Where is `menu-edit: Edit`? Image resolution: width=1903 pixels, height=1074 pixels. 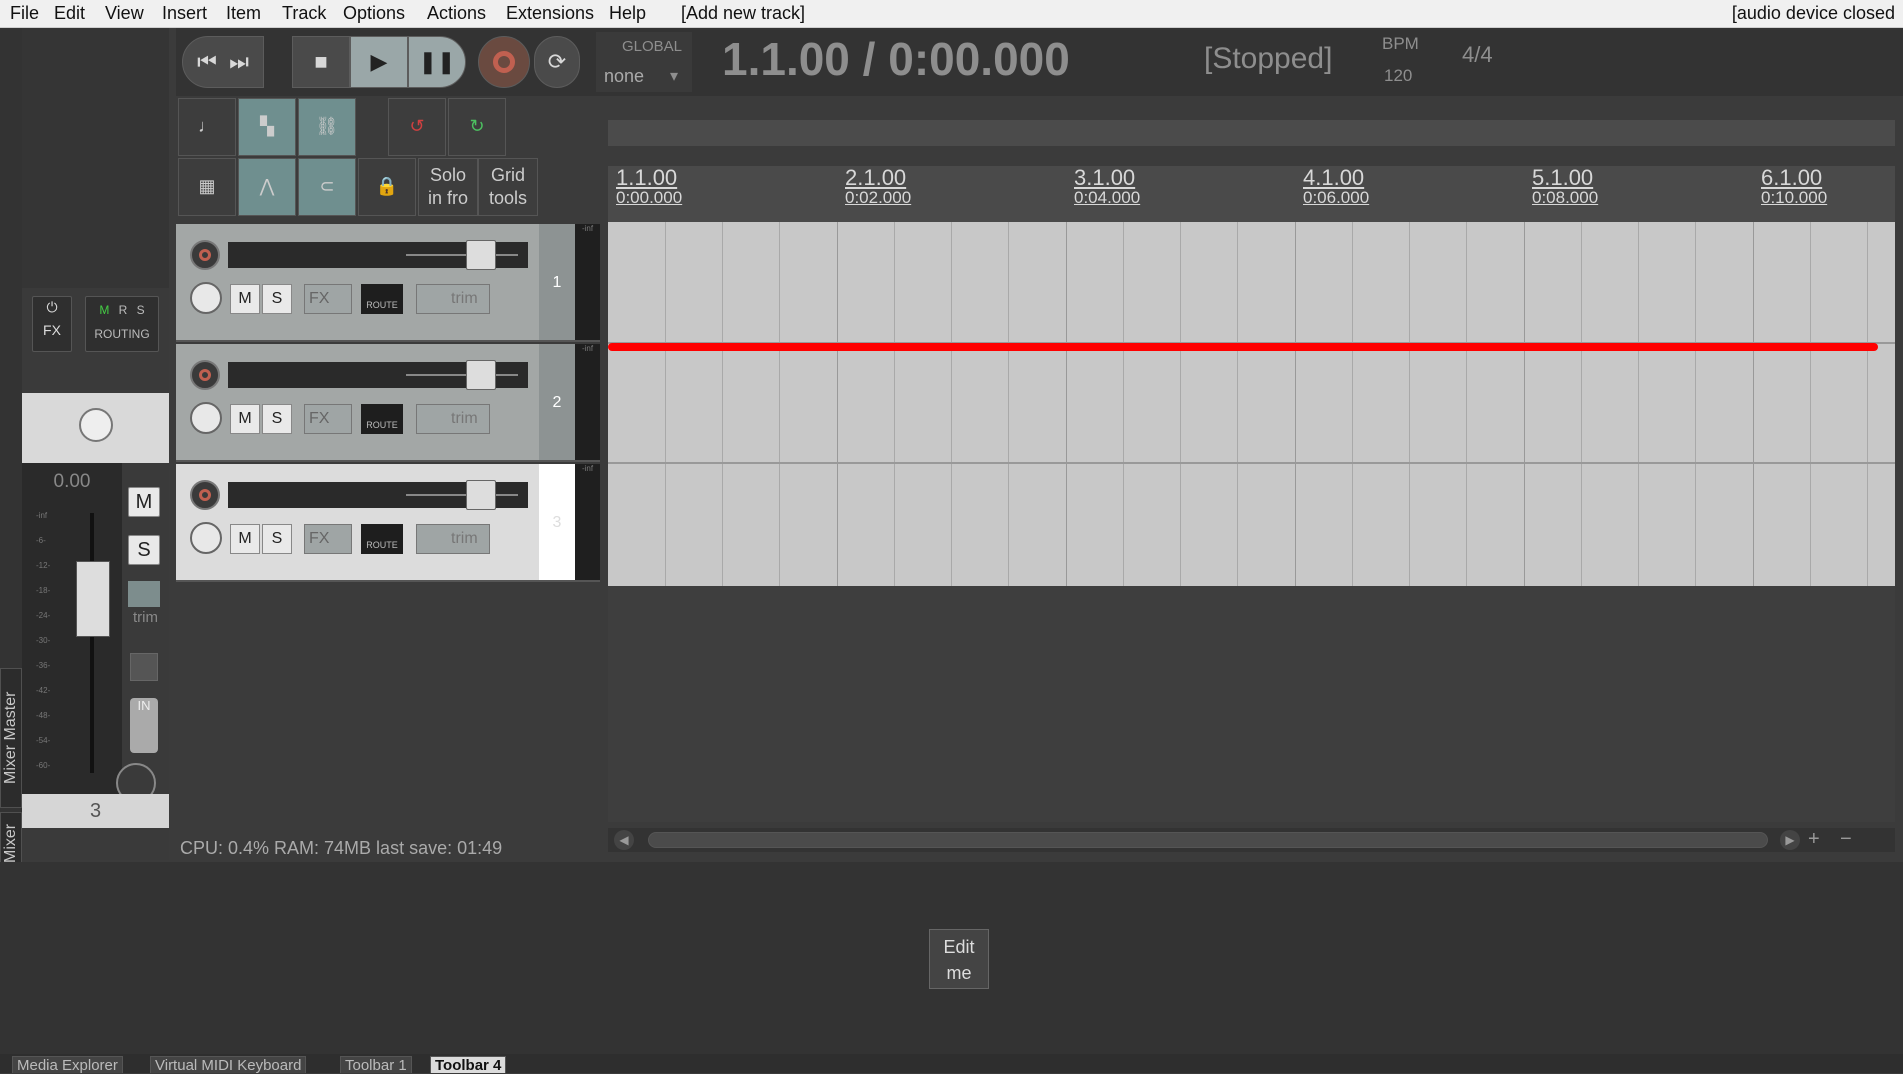 menu-edit: Edit is located at coordinates (69, 13).